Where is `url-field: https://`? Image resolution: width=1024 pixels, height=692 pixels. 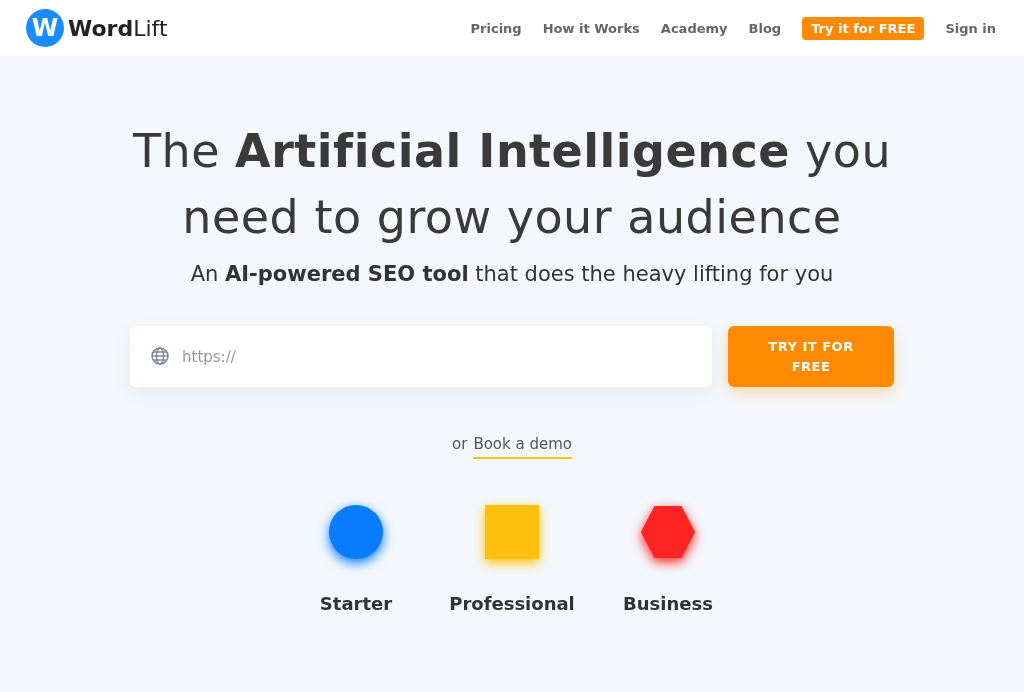
url-field: https:// is located at coordinates (421, 356).